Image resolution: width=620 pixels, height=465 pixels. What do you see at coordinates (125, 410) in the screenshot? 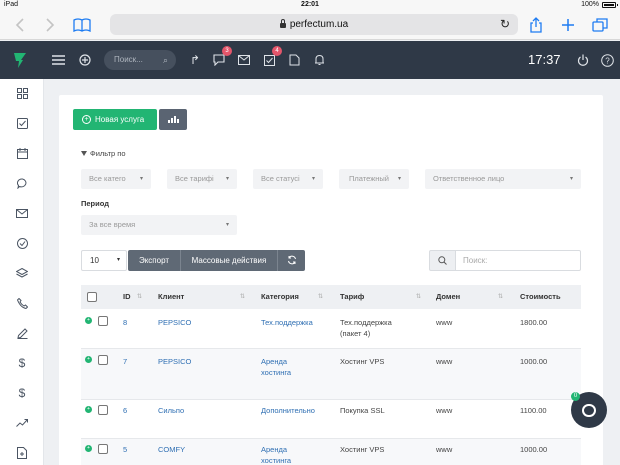
I see `row-id: 6` at bounding box center [125, 410].